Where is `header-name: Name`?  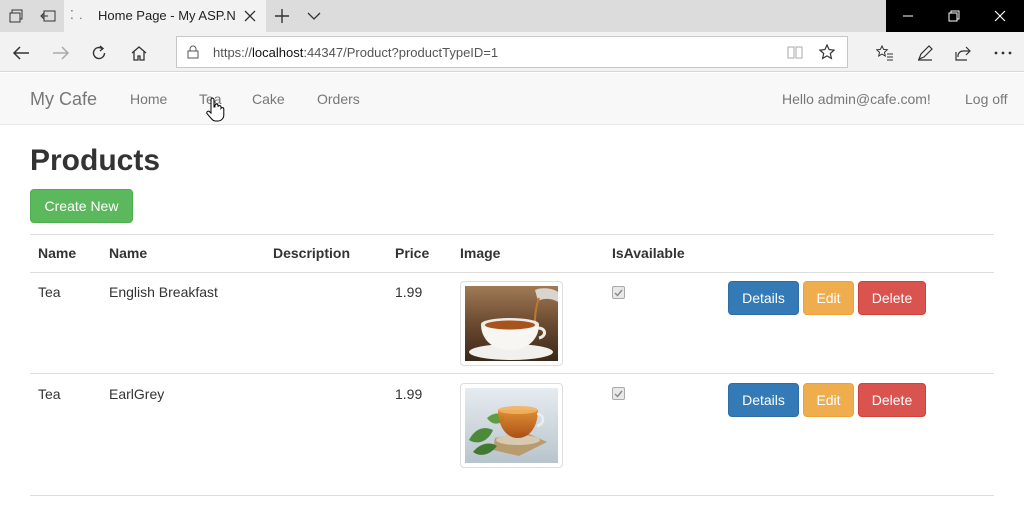 header-name: Name is located at coordinates (128, 253).